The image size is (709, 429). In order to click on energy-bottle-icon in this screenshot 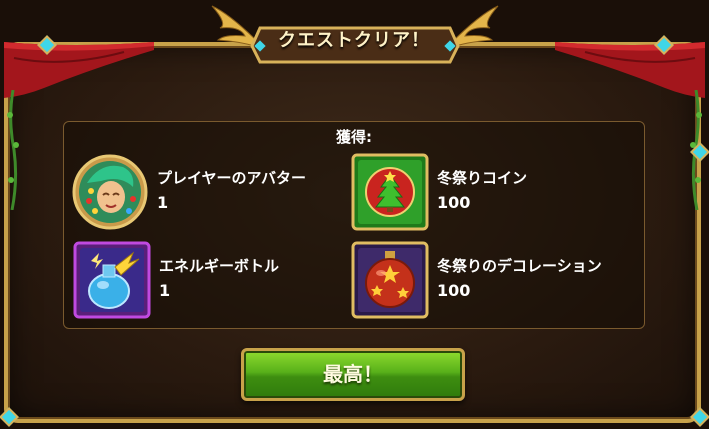, I will do `click(112, 280)`.